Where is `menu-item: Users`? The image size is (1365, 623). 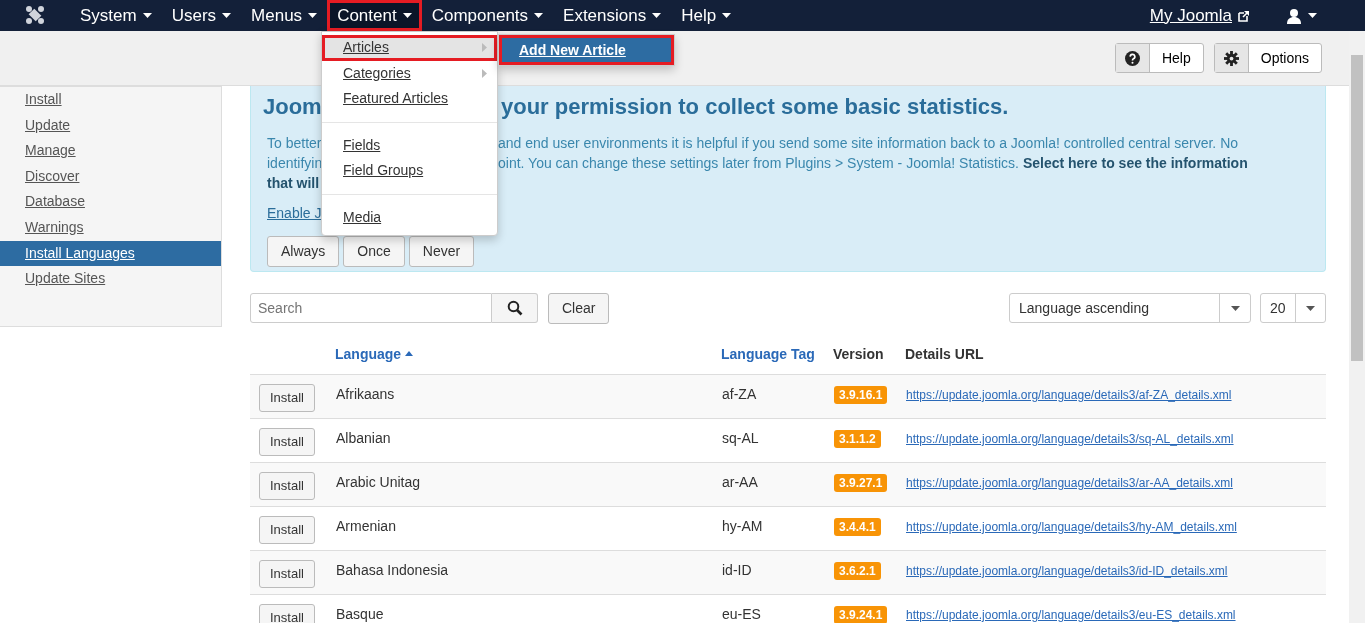
menu-item: Users is located at coordinates (201, 15).